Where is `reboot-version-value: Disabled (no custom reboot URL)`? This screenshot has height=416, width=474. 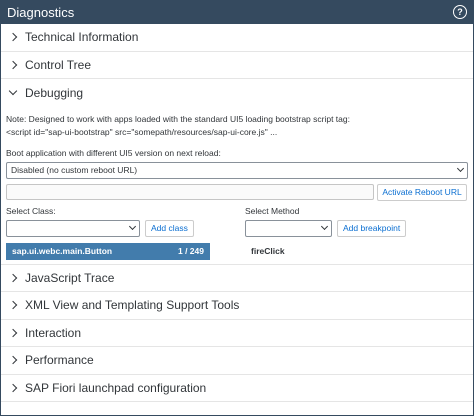
reboot-version-value: Disabled (no custom reboot URL) is located at coordinates (74, 170).